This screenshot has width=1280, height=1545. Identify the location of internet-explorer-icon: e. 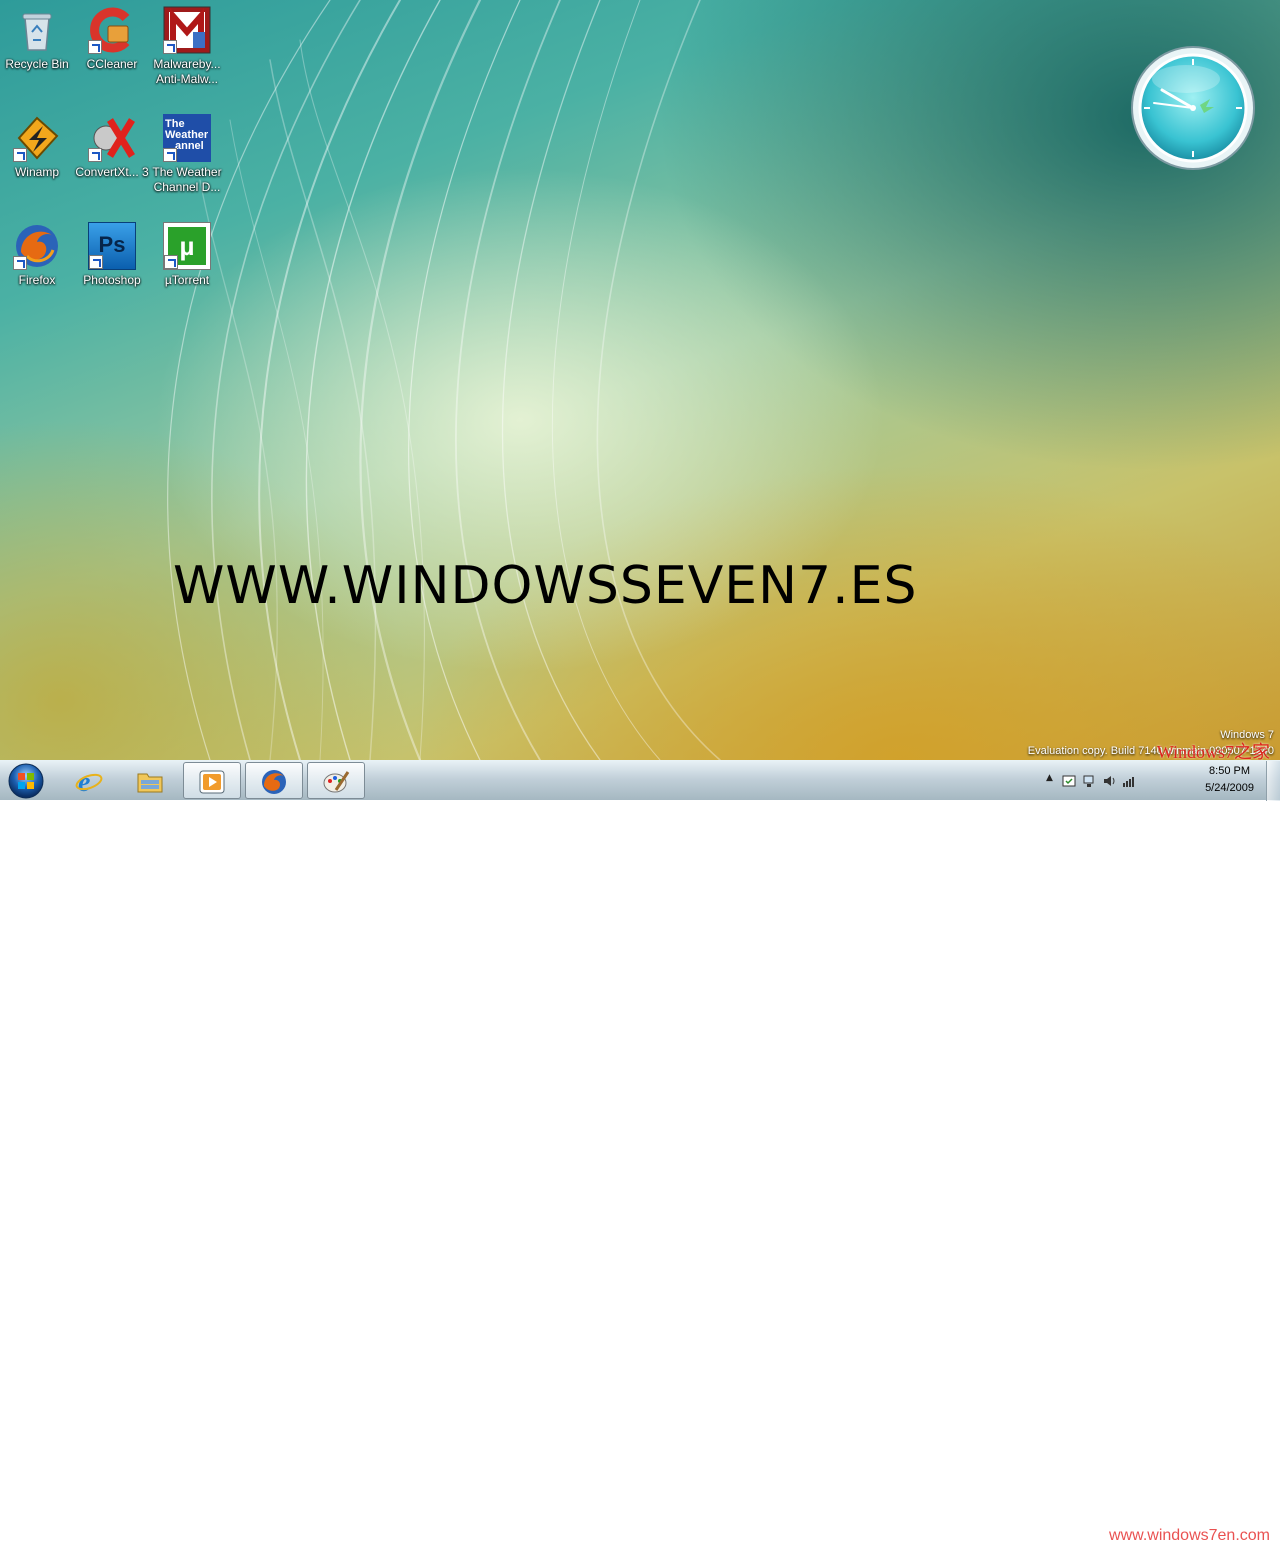
(89, 782).